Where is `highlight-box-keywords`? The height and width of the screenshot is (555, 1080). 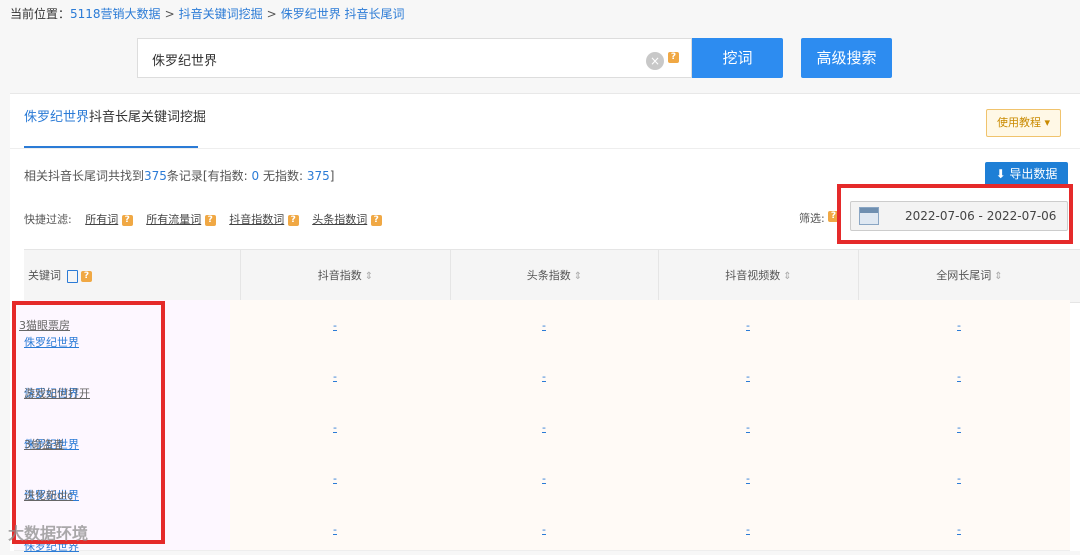
highlight-box-keywords is located at coordinates (88, 422).